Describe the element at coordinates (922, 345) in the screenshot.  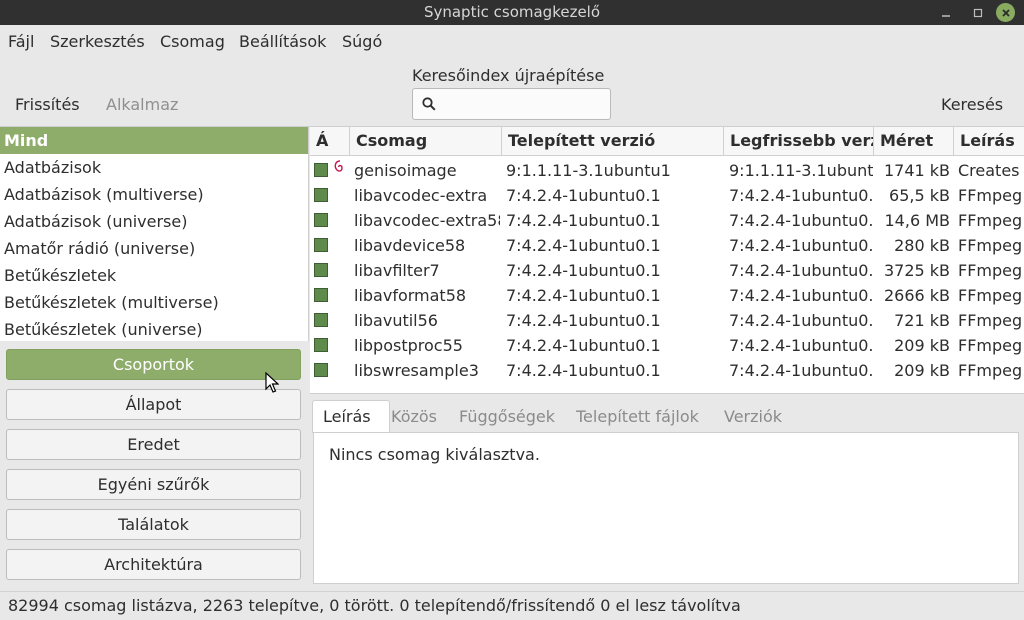
I see `cell-size: 209 kB` at that location.